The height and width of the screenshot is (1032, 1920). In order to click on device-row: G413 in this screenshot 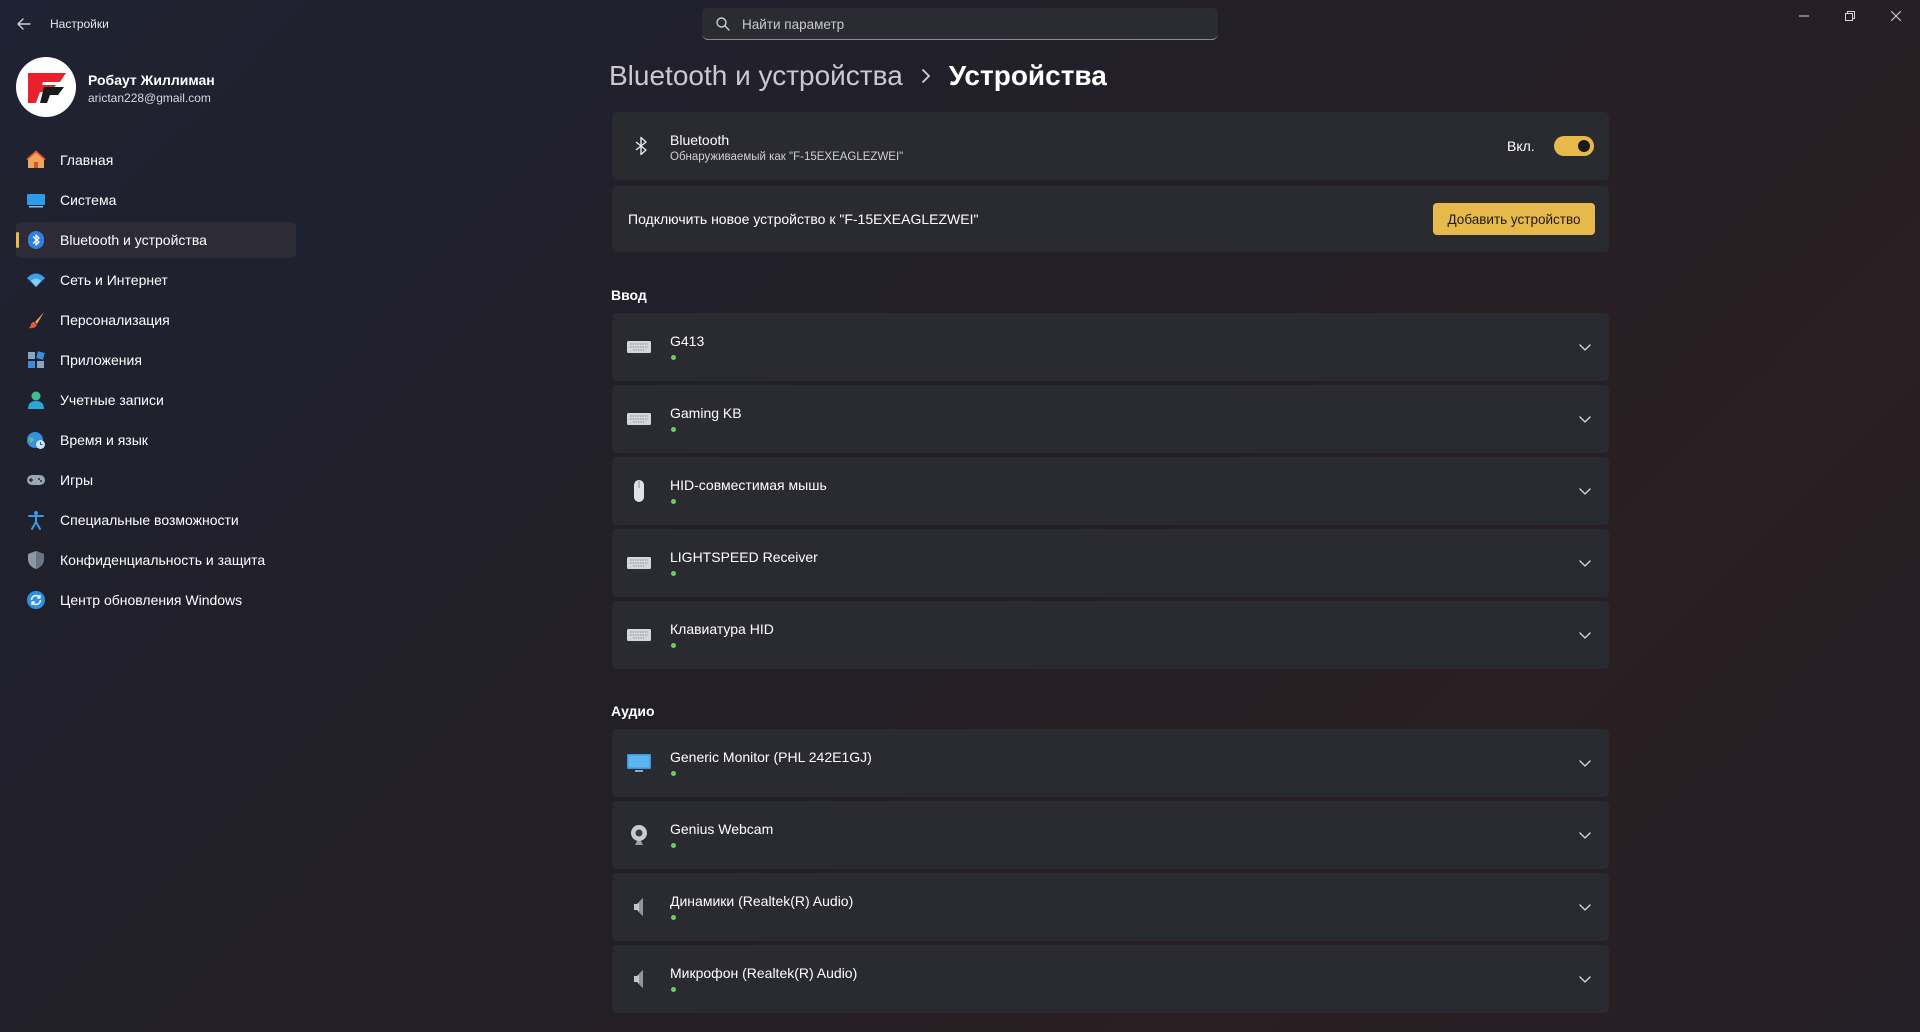, I will do `click(1110, 347)`.